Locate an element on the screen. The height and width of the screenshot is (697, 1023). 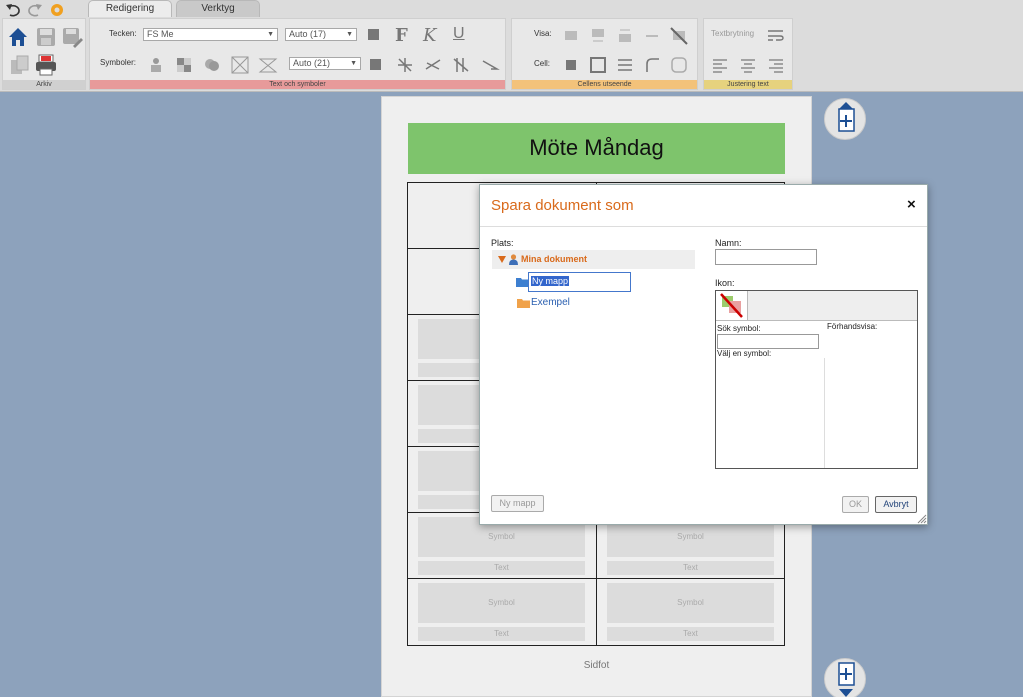
underline-icon: U is located at coordinates (463, 35).